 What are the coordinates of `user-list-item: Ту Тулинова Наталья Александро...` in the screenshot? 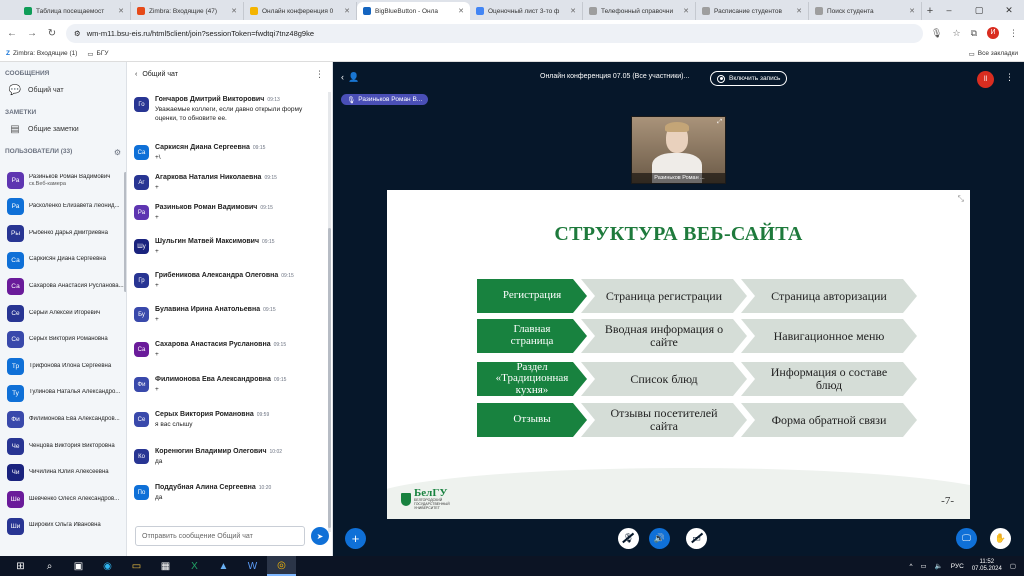 It's located at (63, 393).